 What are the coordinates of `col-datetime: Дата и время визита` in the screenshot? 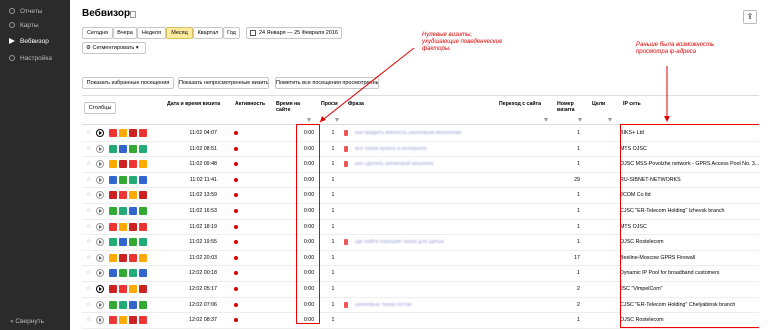 It's located at (193, 104).